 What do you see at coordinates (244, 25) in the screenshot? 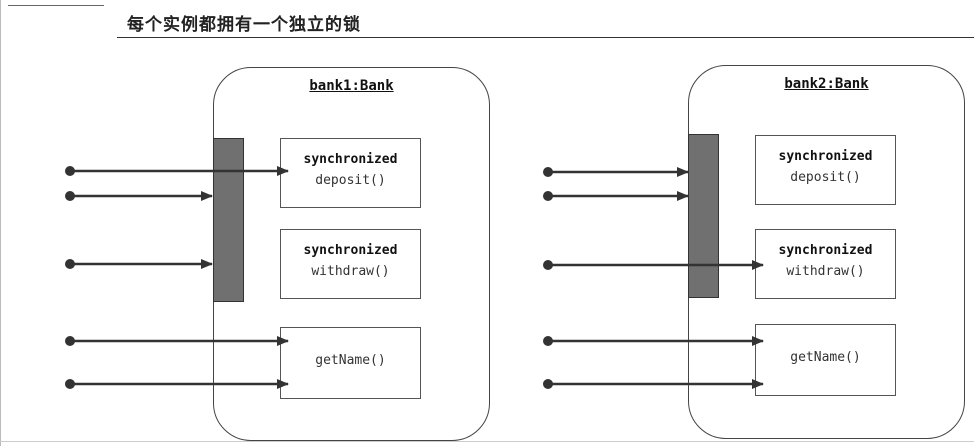
I see `page-title: 每个实例都拥有一个独立的锁` at bounding box center [244, 25].